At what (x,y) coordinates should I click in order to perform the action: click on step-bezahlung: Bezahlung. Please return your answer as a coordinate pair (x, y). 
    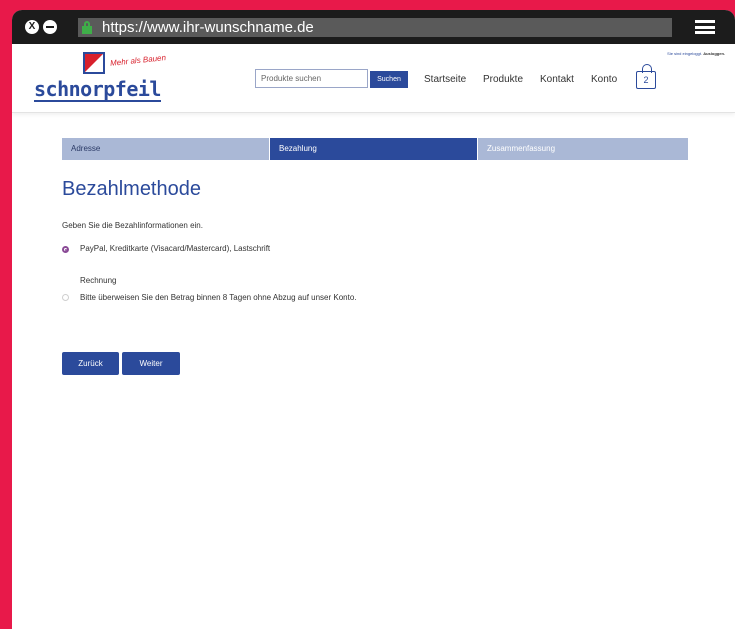
    Looking at the image, I should click on (373, 149).